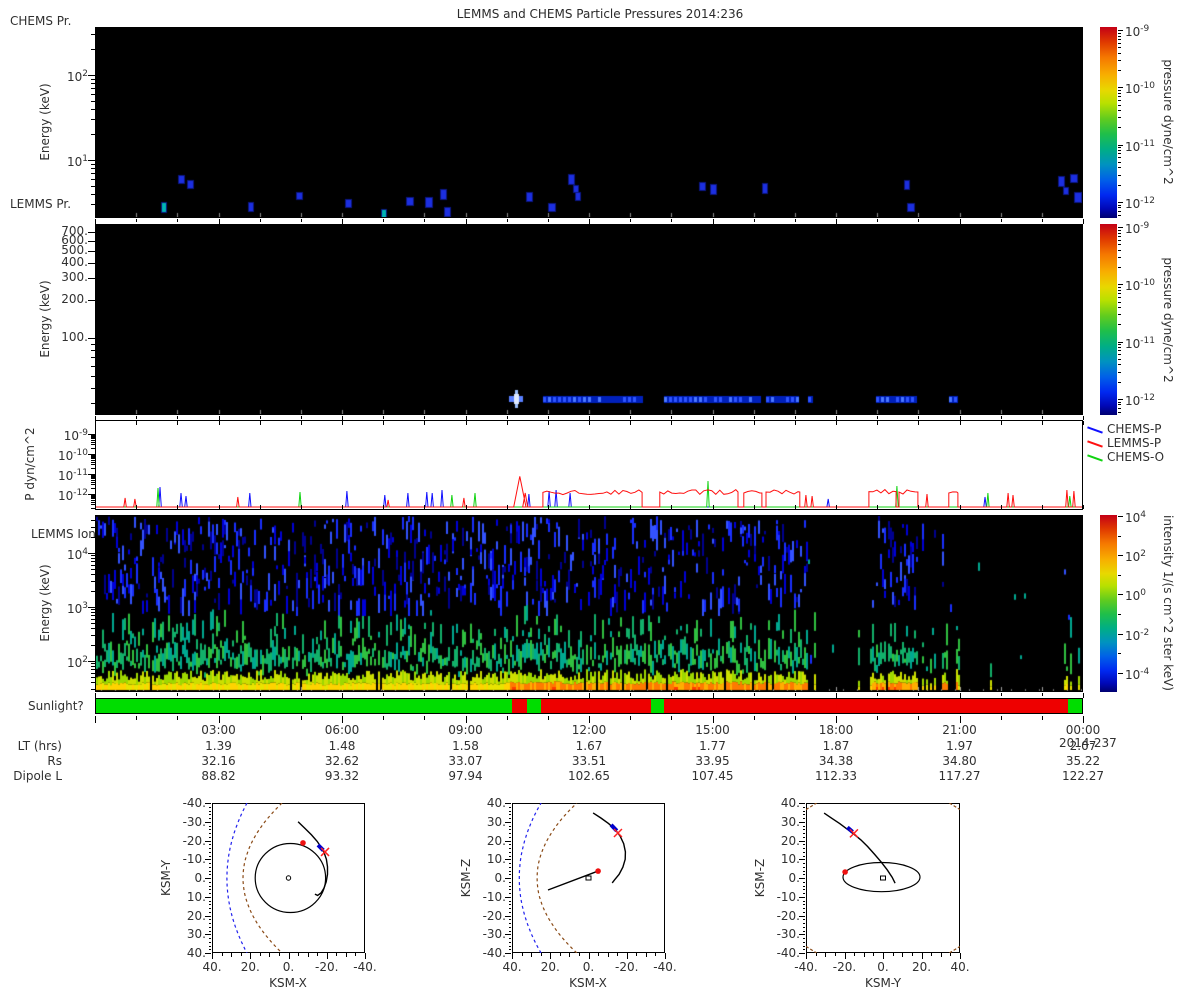 This screenshot has height=1000, width=1200. I want to click on red-dot-marker, so click(845, 872).